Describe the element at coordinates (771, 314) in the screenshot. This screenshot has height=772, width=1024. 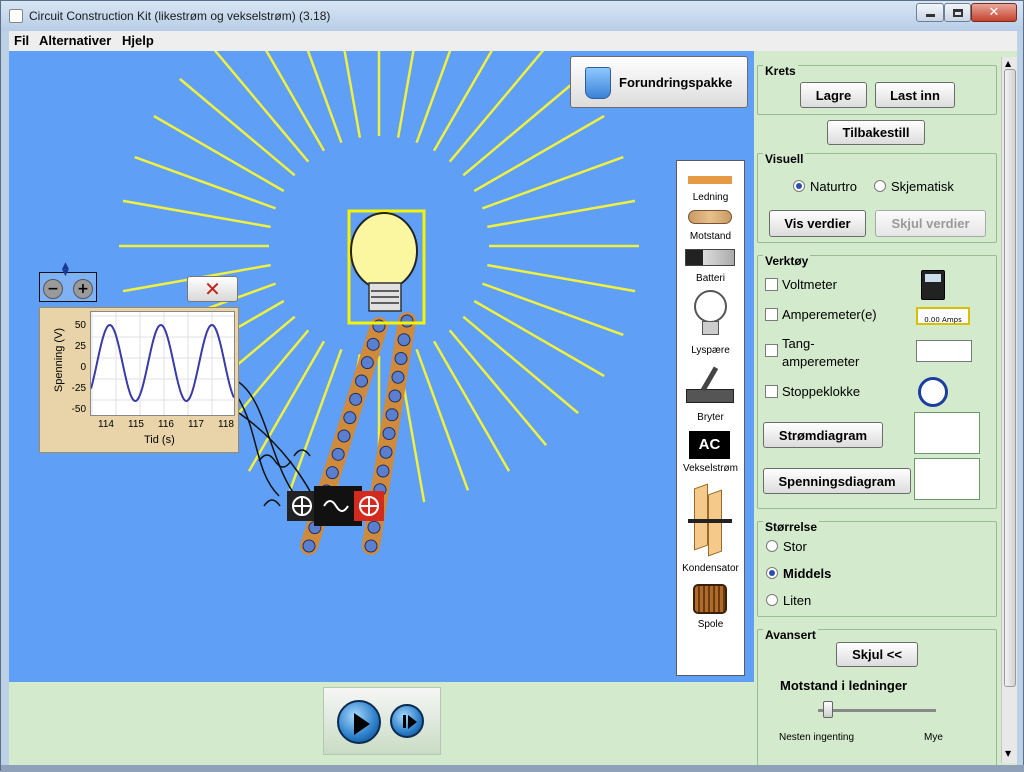
I see `ammeter-checkbox` at that location.